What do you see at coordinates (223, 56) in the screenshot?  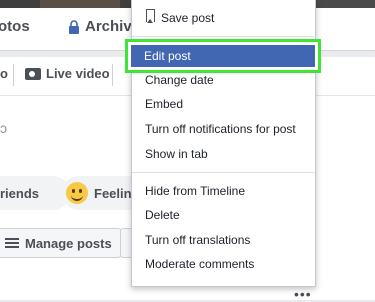 I see `menu-item-edit-post: Edit post` at bounding box center [223, 56].